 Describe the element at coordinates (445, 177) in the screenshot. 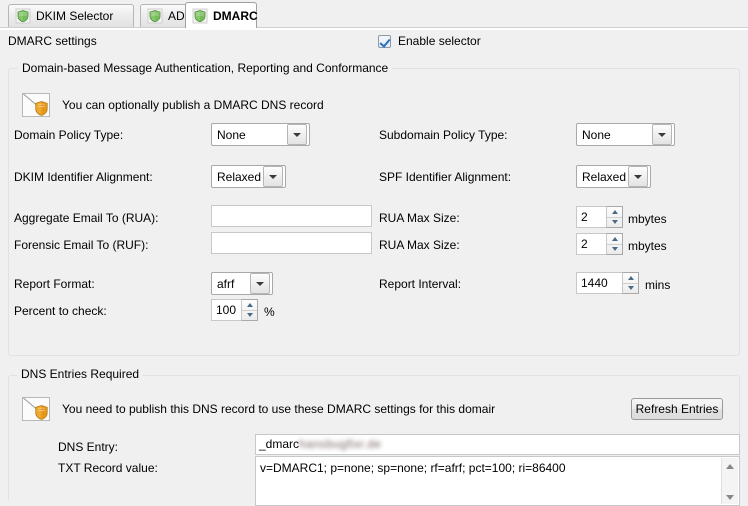

I see `spf-alignment-label: SPF Identifier Alignment:` at that location.